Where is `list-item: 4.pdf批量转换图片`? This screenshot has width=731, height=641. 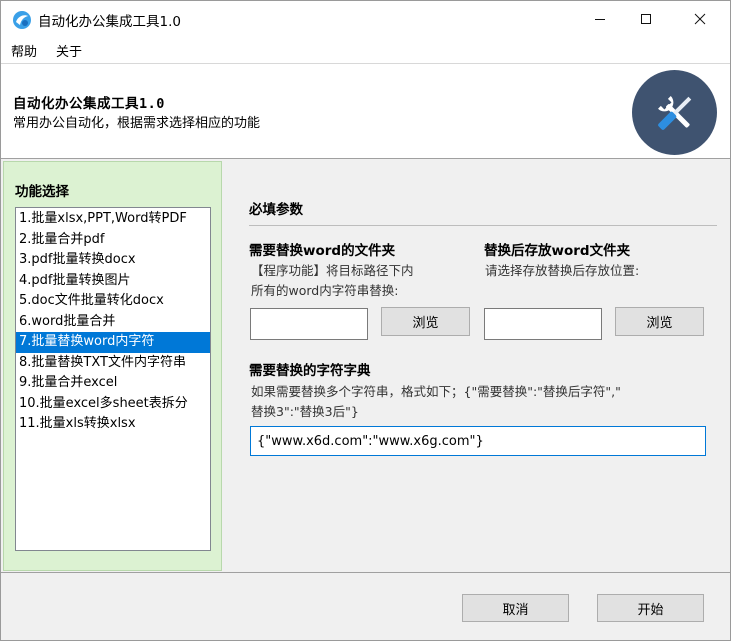
list-item: 4.pdf批量转换图片 is located at coordinates (113, 281).